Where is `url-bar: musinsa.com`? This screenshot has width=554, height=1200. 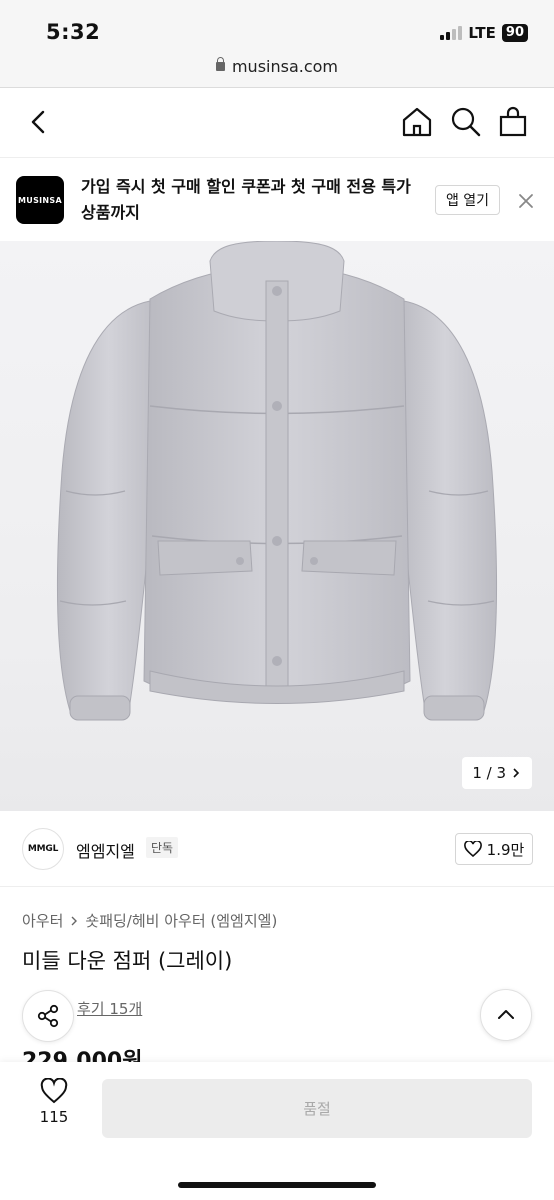
url-bar: musinsa.com is located at coordinates (277, 66).